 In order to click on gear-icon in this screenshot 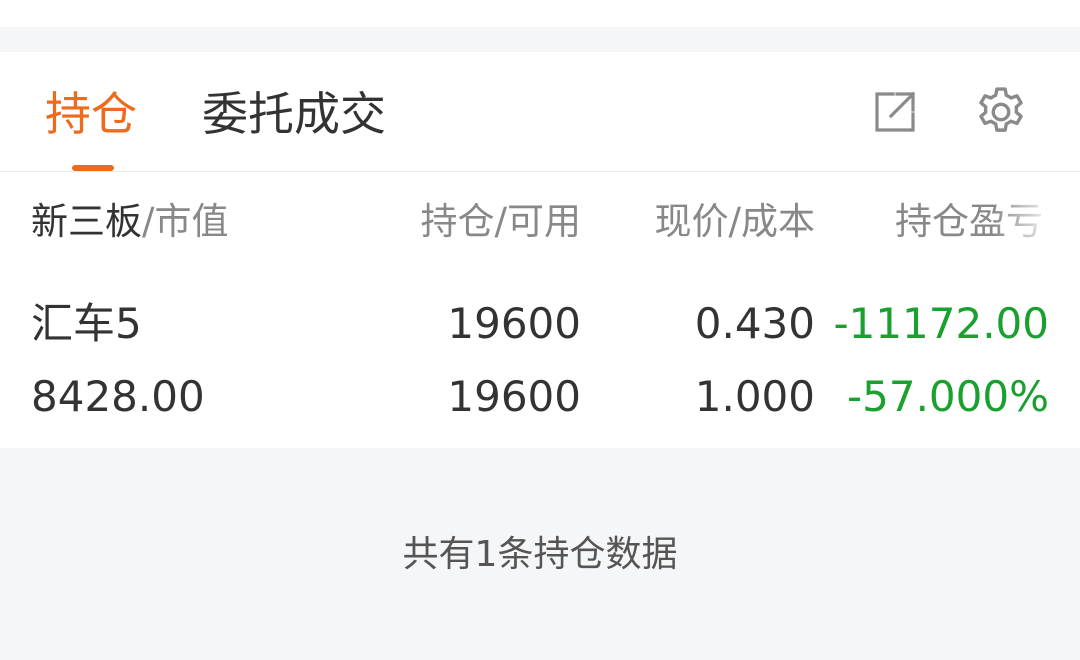, I will do `click(1001, 109)`.